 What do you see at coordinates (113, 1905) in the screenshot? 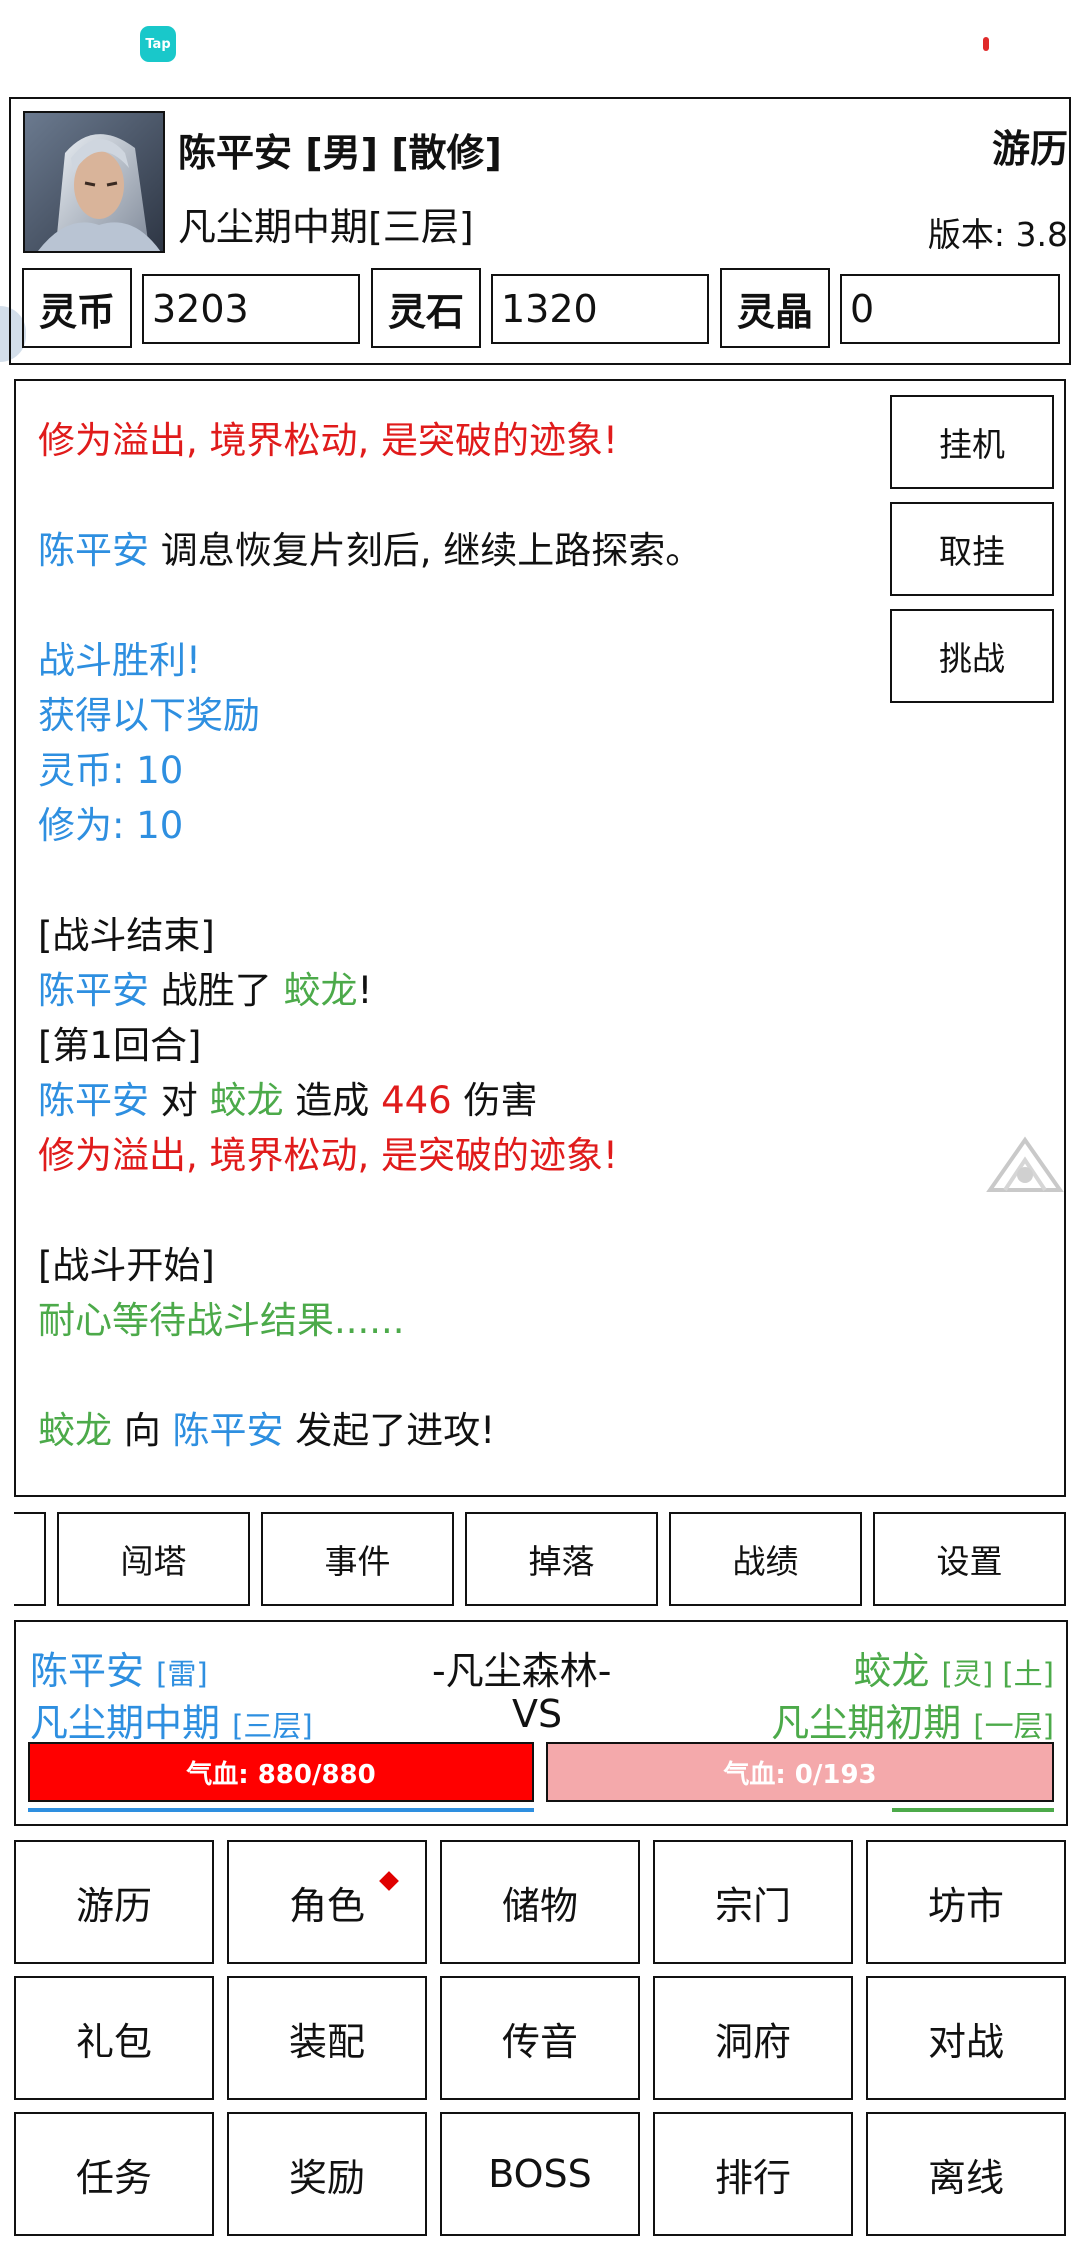
I see `menu-button-label: 游历` at bounding box center [113, 1905].